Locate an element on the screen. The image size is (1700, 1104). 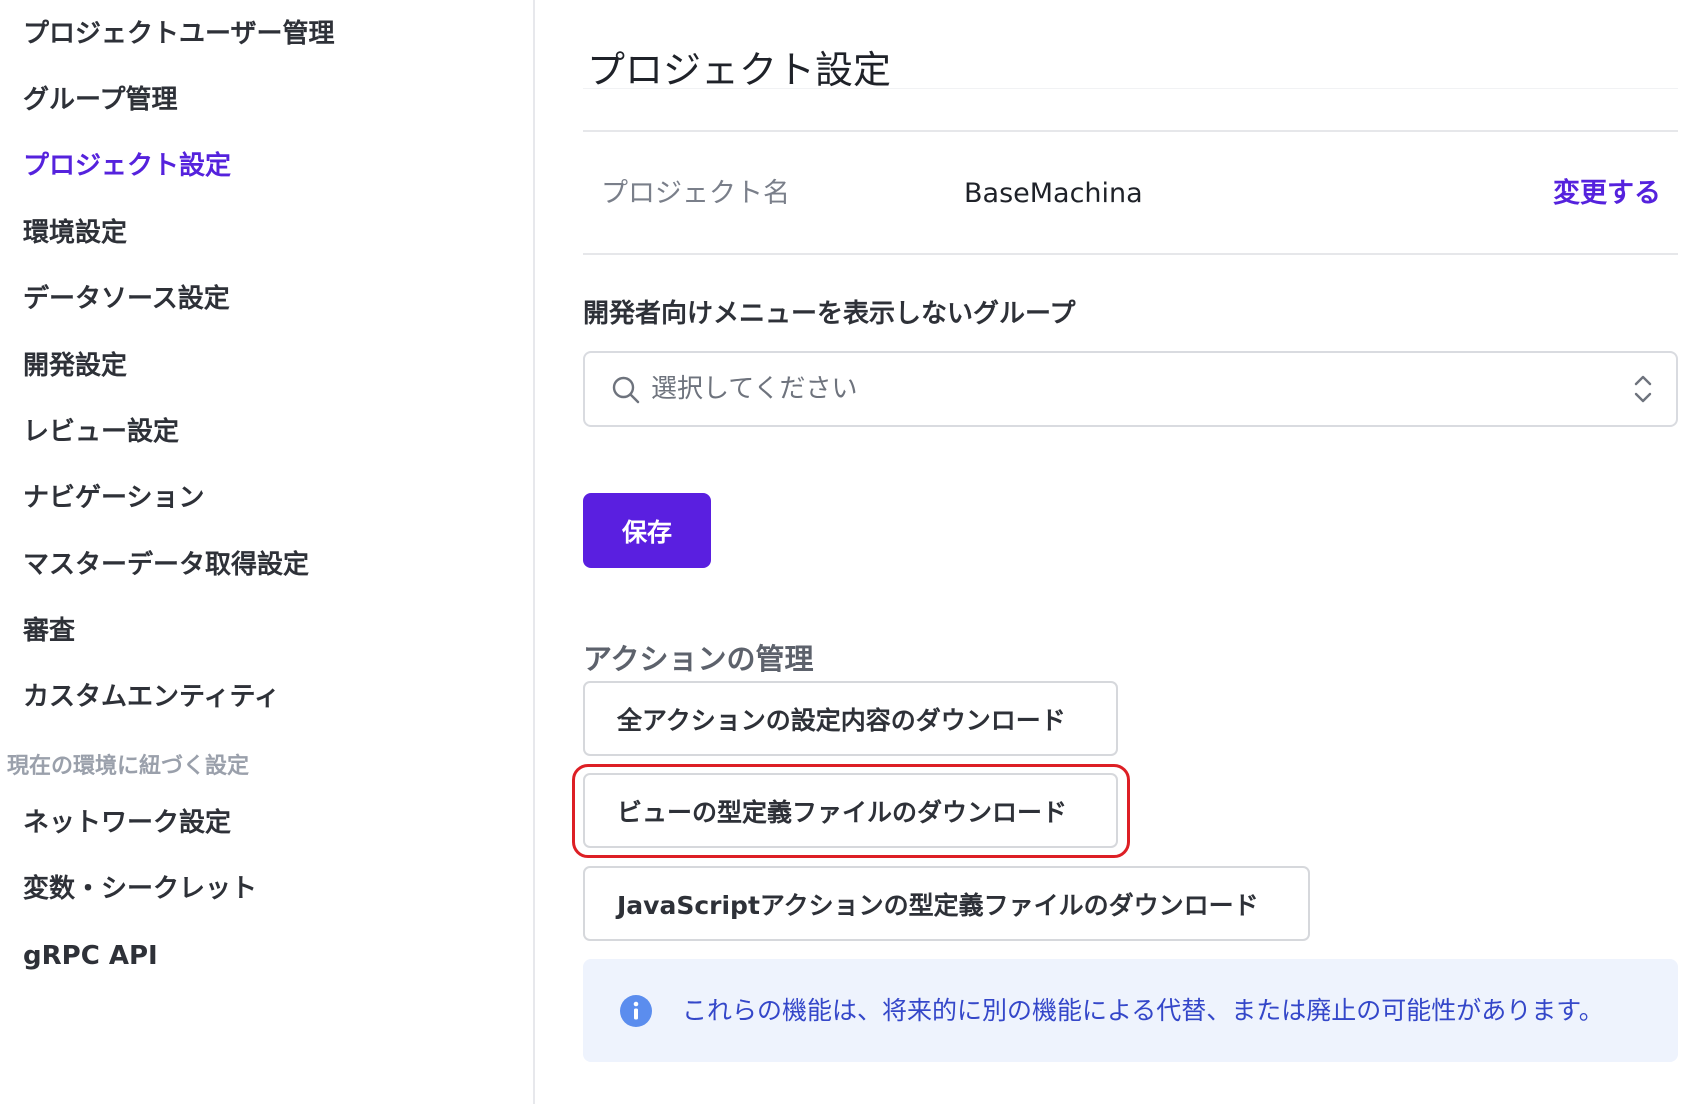
sidebar-item-variables-secrets: 変数・シークレット is located at coordinates (140, 889).